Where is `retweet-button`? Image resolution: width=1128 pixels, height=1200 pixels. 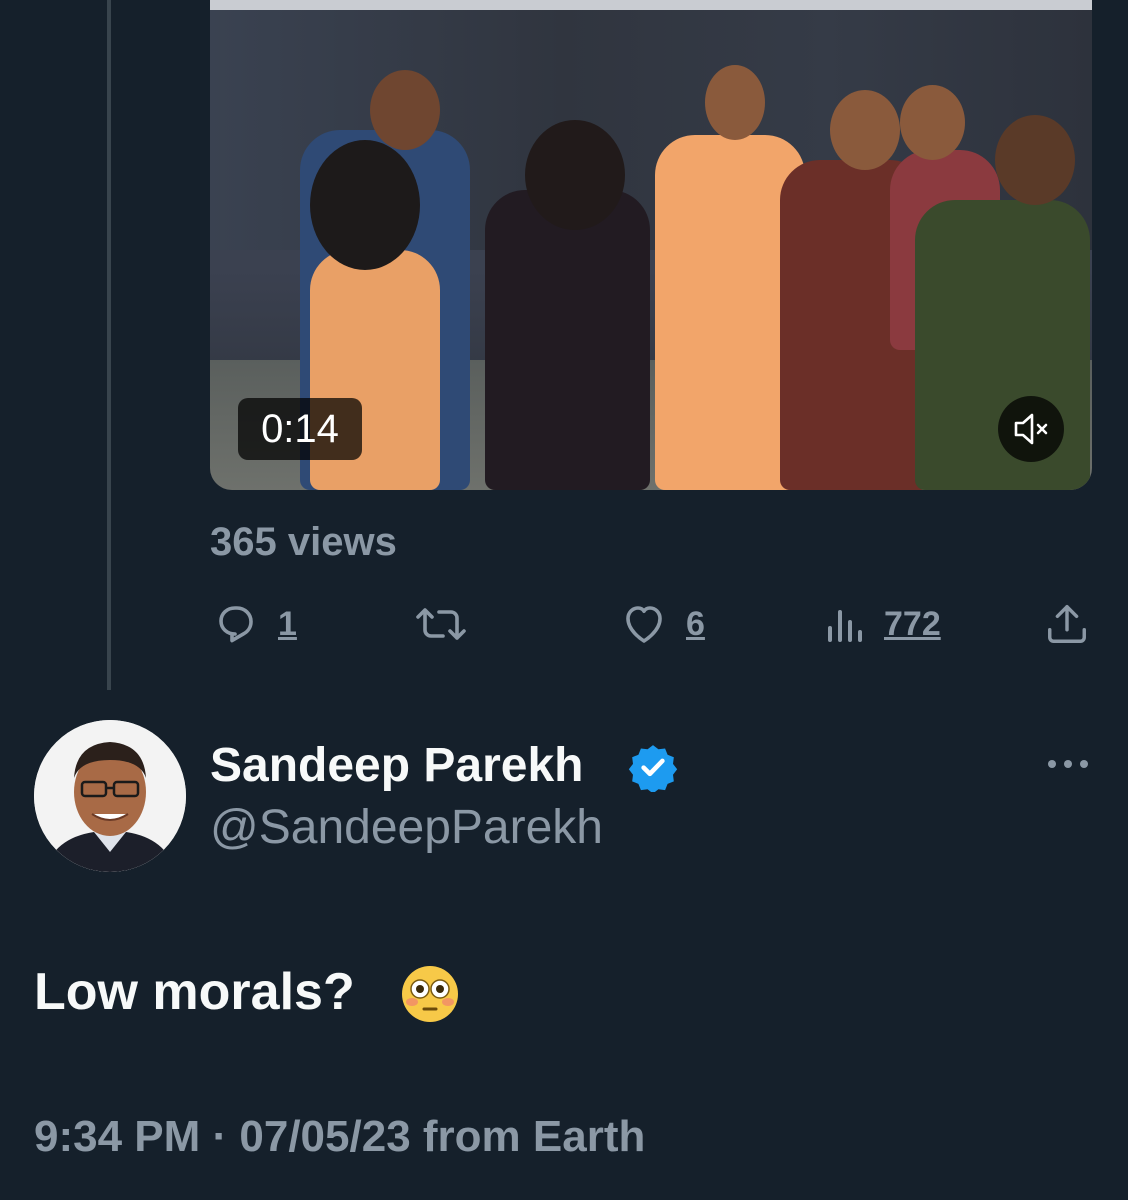 retweet-button is located at coordinates (441, 624).